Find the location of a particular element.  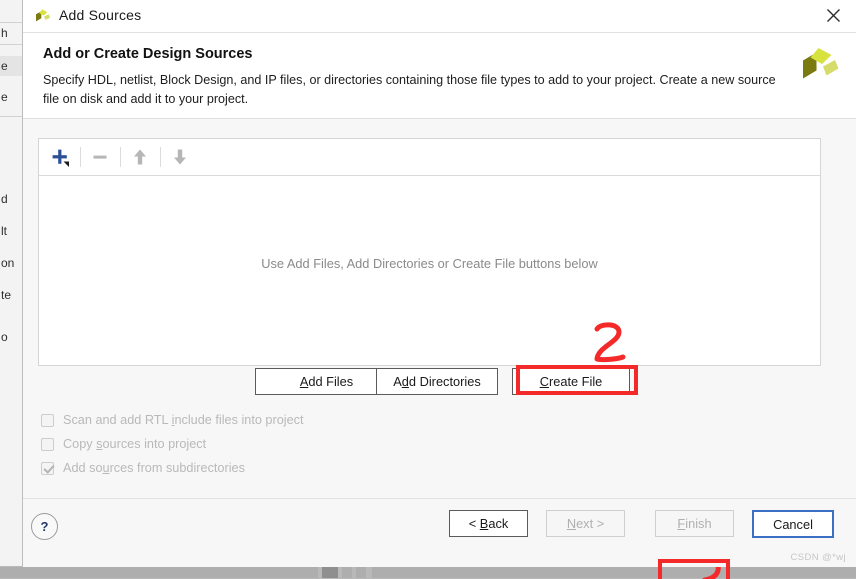

remove-button is located at coordinates (100, 157).